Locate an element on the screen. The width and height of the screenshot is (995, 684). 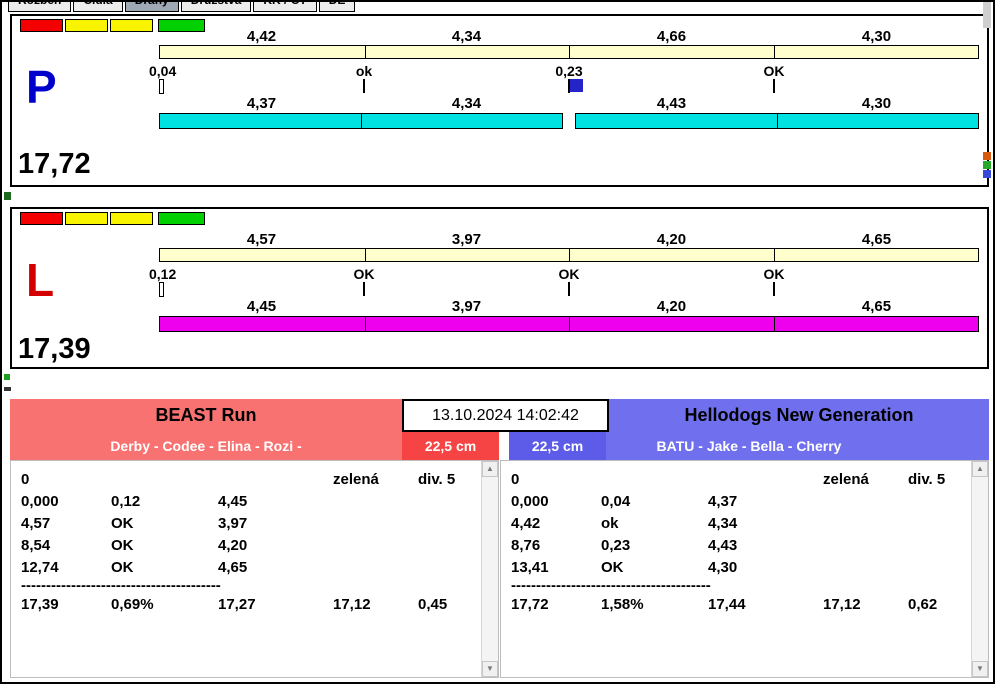
change-mark: ok is located at coordinates (364, 71).